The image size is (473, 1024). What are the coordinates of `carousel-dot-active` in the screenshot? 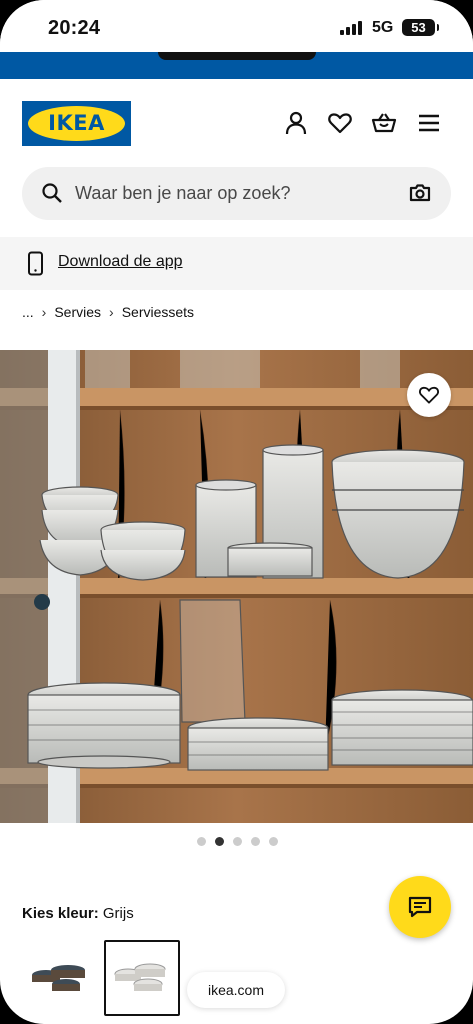 It's located at (219, 841).